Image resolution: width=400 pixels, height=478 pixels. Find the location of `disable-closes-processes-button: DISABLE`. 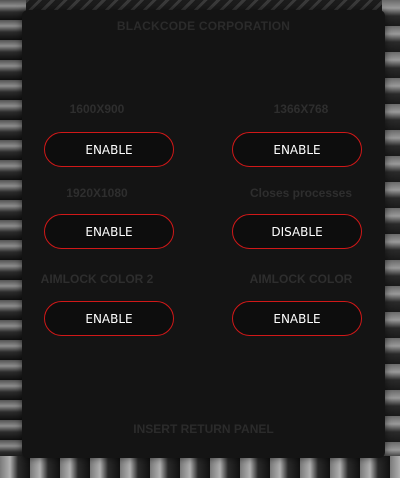

disable-closes-processes-button: DISABLE is located at coordinates (297, 231).